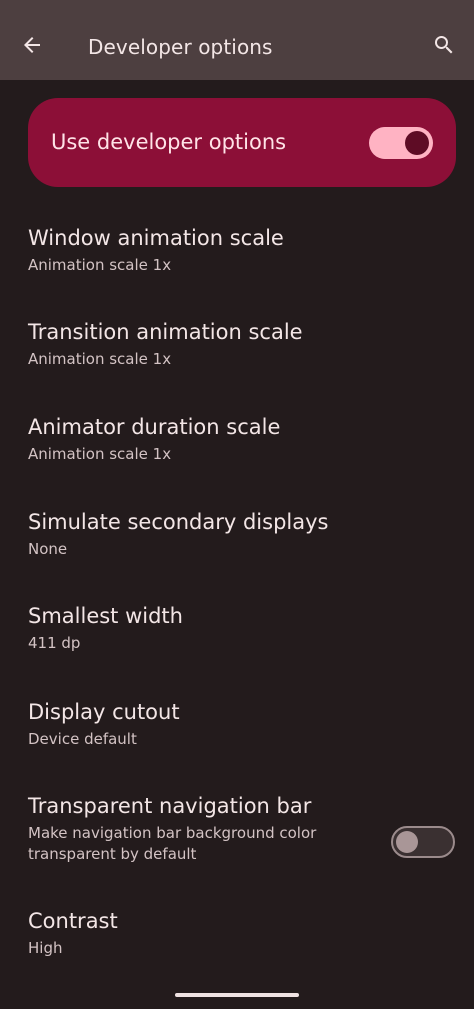  I want to click on display-cutout-item: Display cutout Device default, so click(237, 729).